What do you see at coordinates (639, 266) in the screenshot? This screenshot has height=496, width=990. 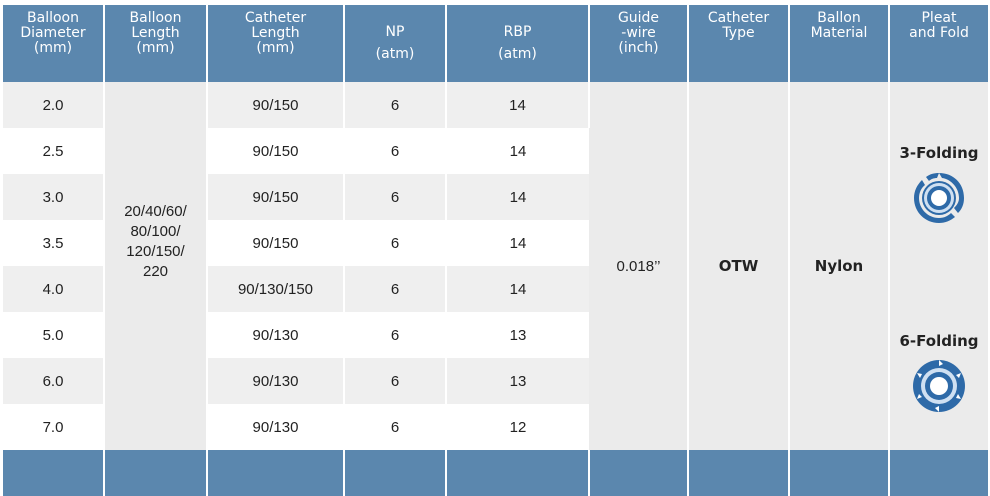 I see `cell-guidewire: 0.018’’` at bounding box center [639, 266].